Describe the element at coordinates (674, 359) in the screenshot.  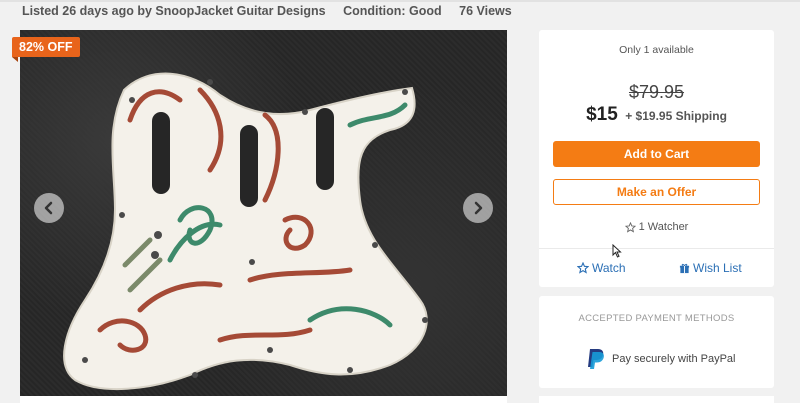
I see `paypal-text: Pay securely with PayPal` at that location.